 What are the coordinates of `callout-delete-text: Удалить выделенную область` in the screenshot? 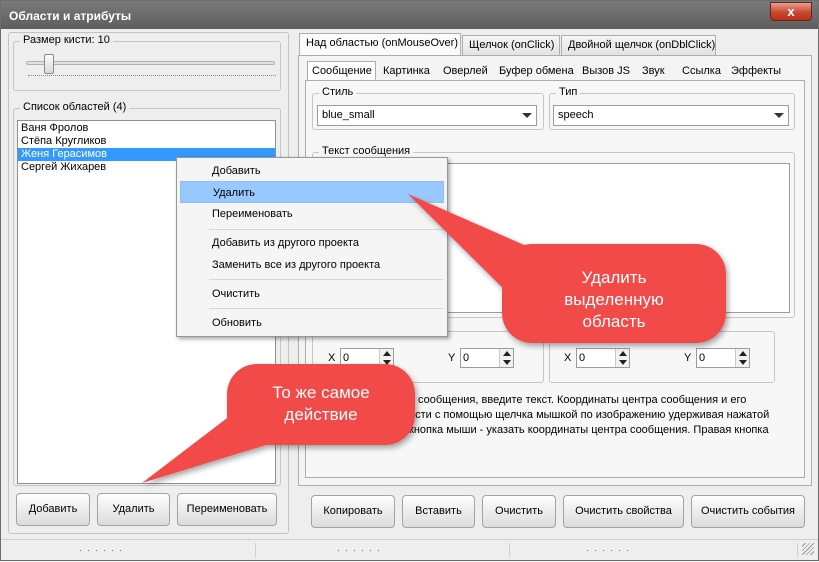 It's located at (614, 300).